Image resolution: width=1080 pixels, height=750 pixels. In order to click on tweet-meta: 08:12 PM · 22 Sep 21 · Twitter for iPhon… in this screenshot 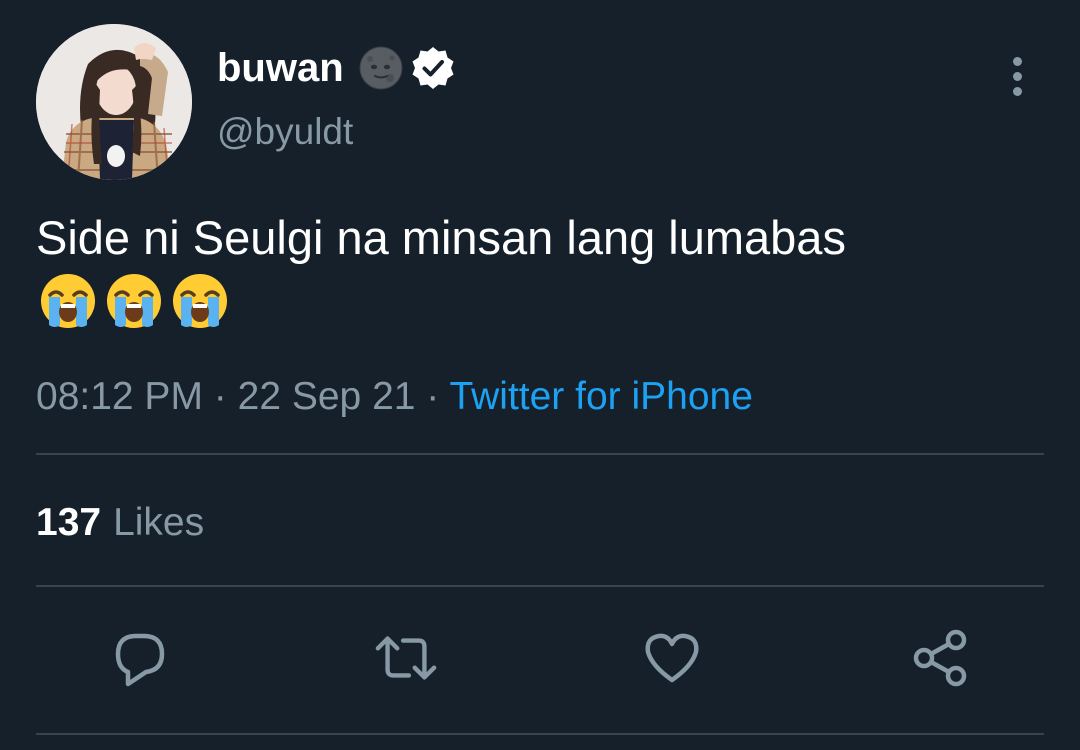, I will do `click(394, 397)`.